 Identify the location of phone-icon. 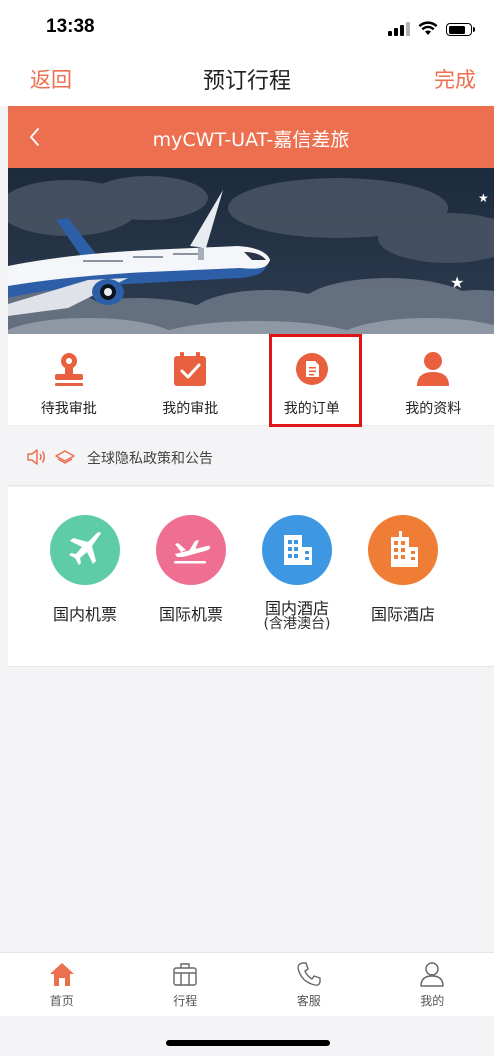
(309, 974).